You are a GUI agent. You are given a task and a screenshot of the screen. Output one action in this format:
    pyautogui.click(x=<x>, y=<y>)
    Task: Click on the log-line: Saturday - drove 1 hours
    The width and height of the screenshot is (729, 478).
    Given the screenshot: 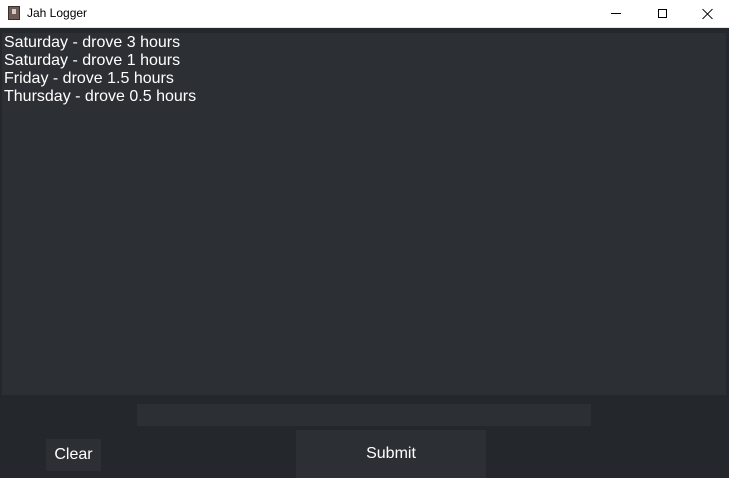 What is the action you would take?
    pyautogui.click(x=92, y=60)
    